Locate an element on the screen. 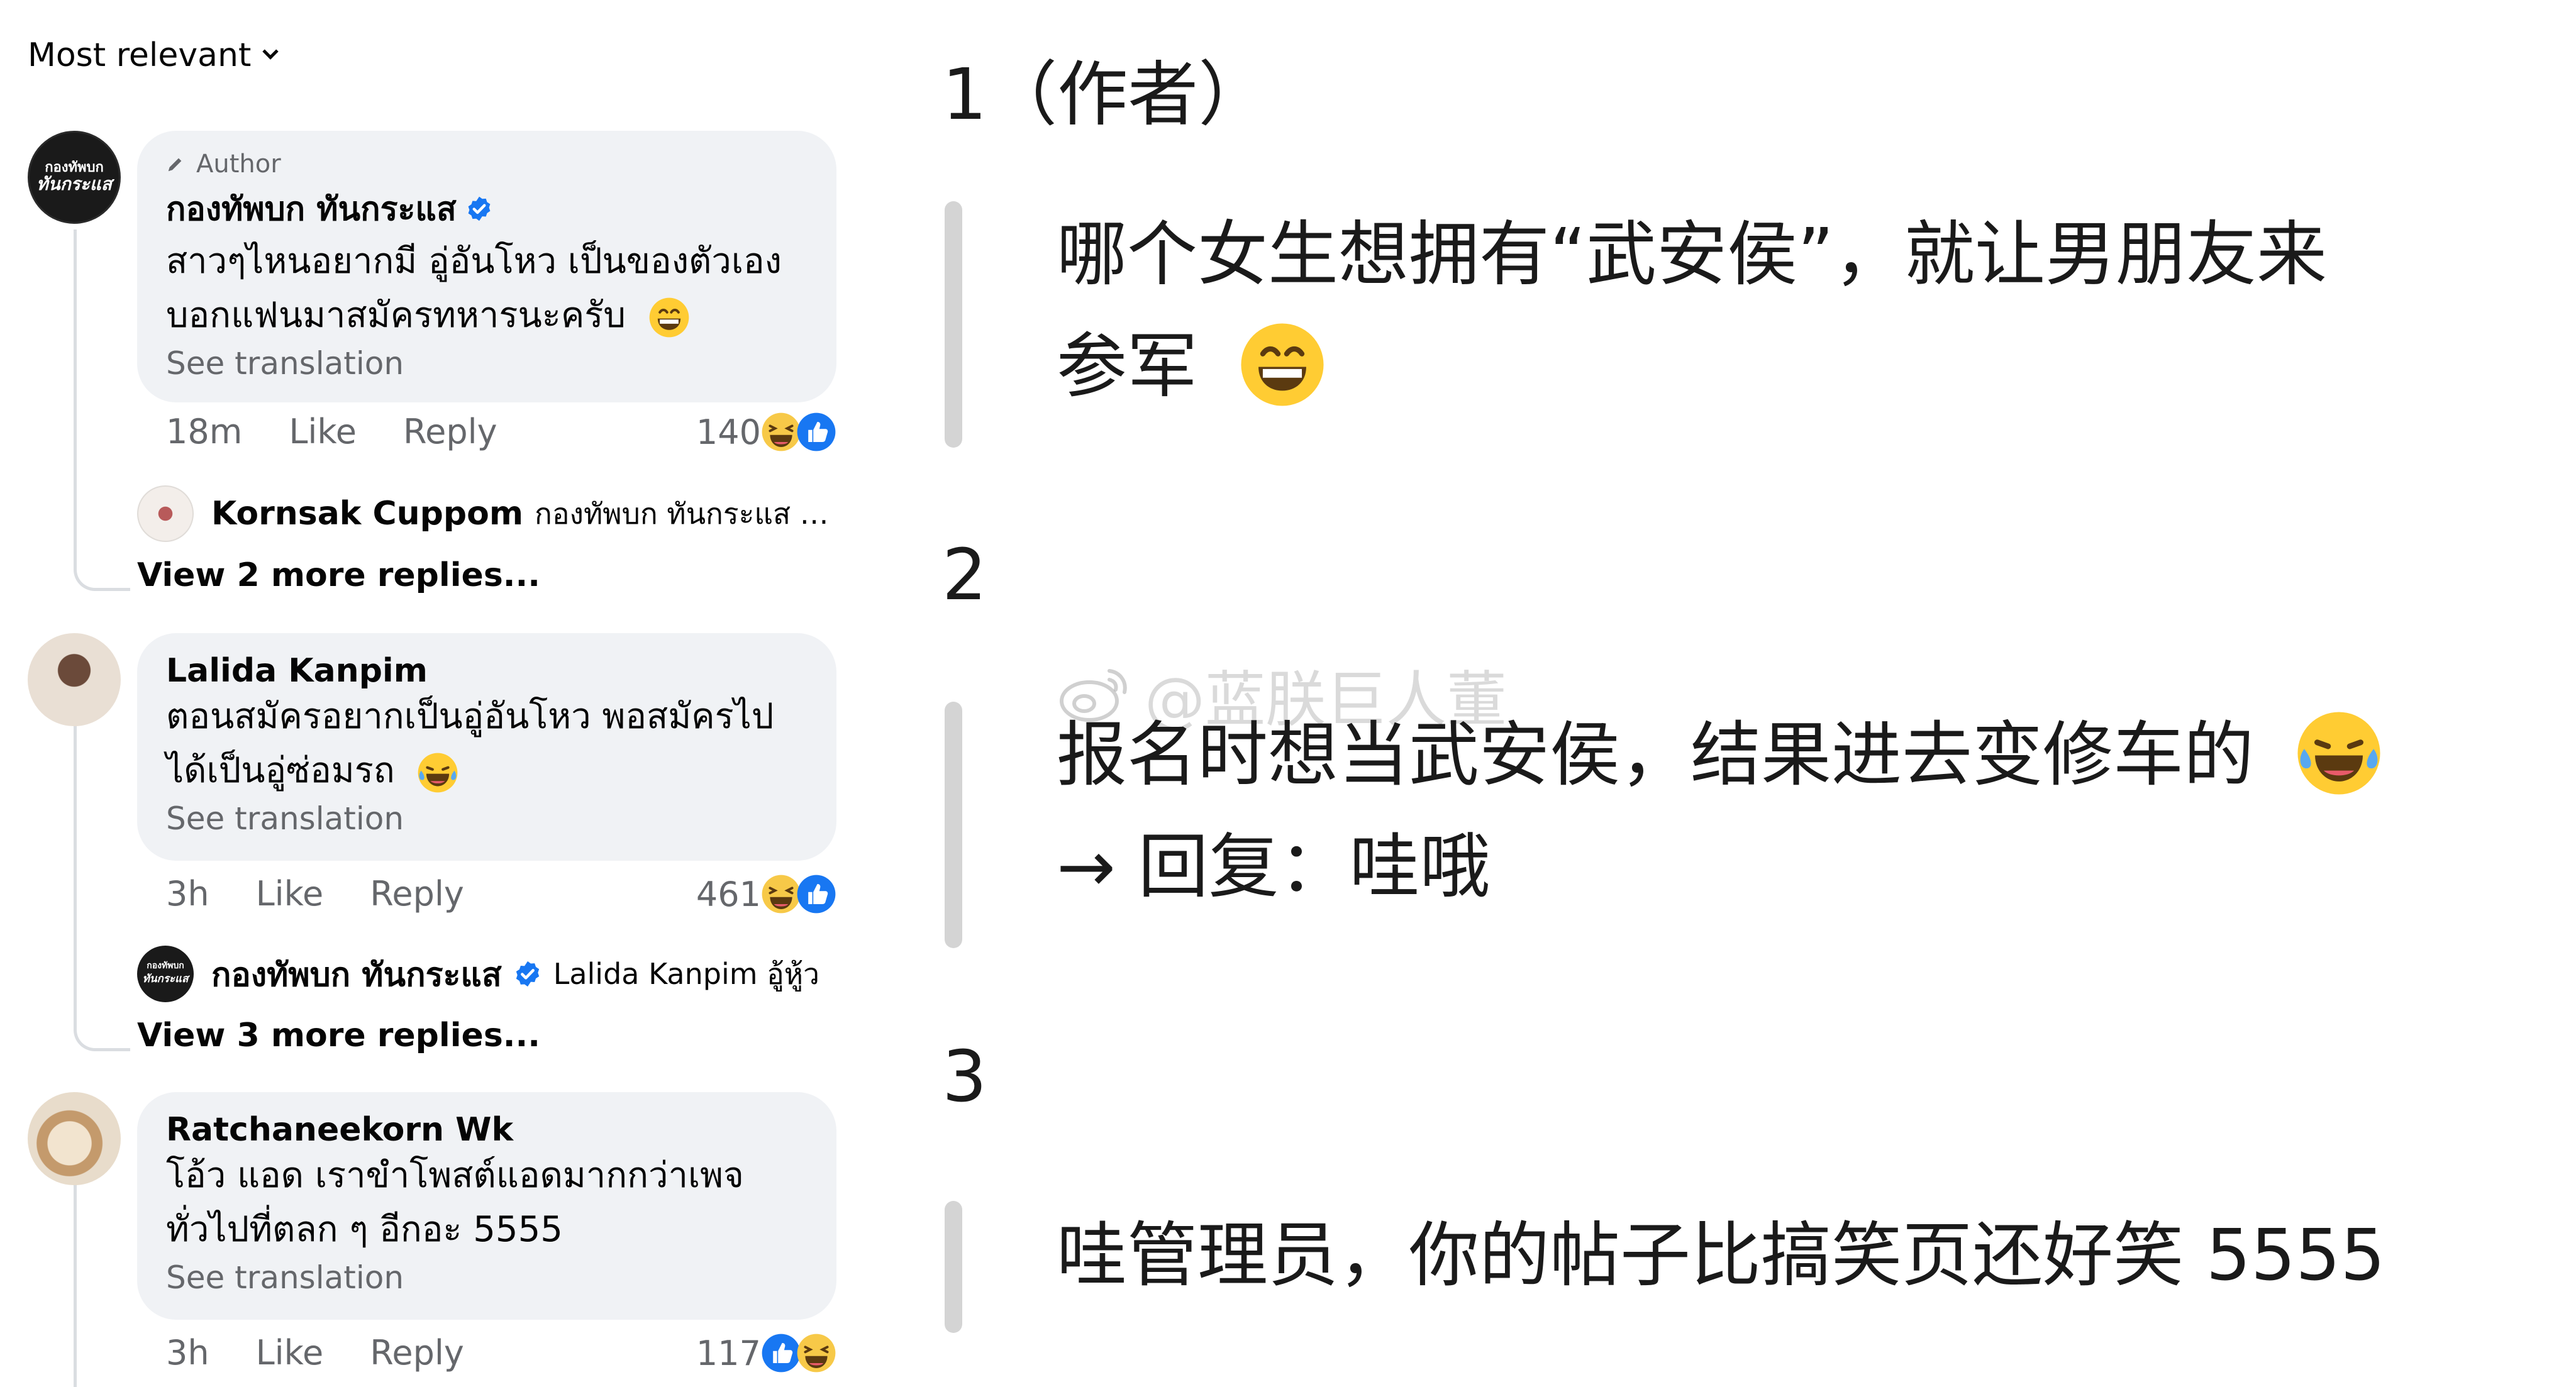 The image size is (2576, 1387). commenter-name: Ratchaneekorn Wk is located at coordinates (487, 1130).